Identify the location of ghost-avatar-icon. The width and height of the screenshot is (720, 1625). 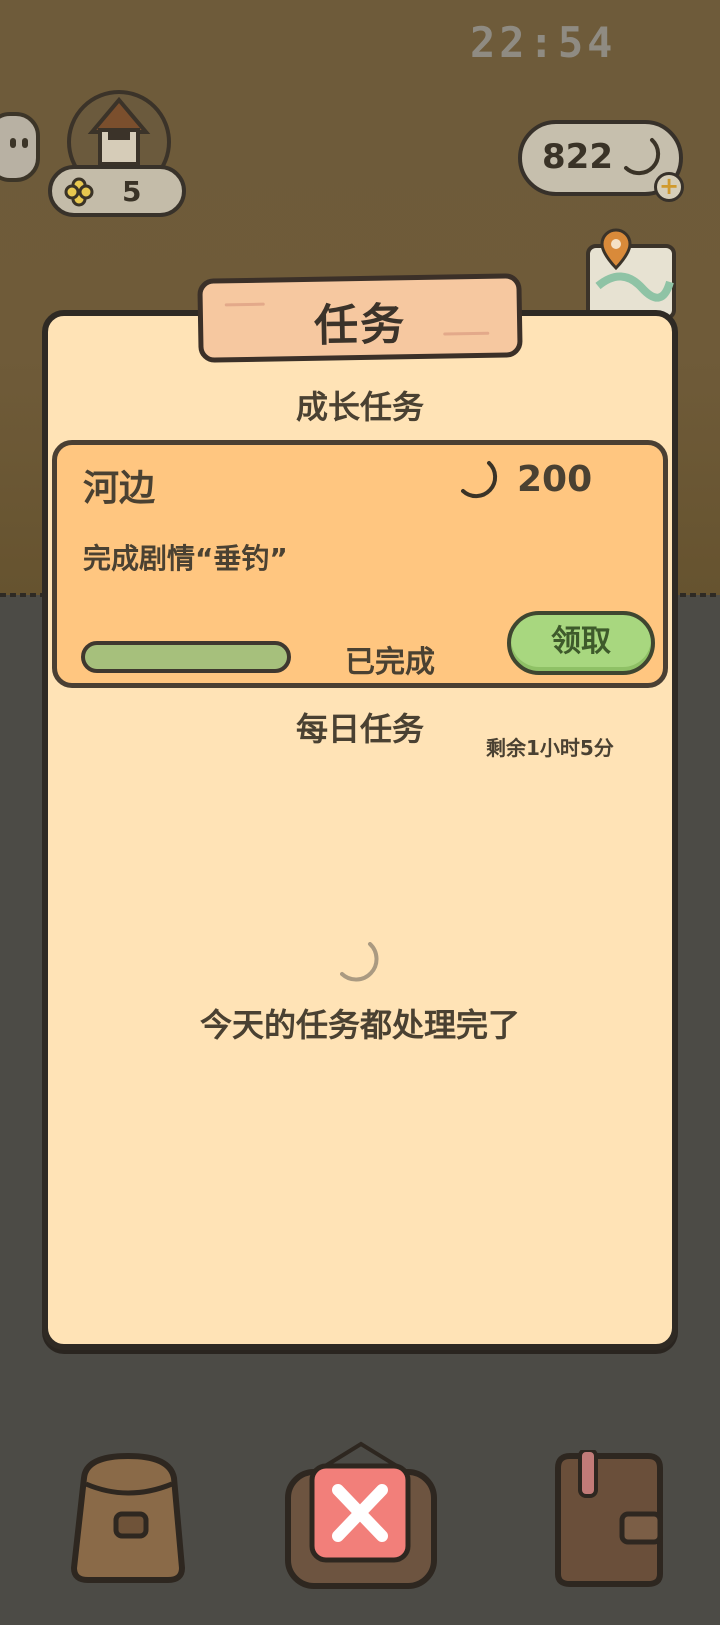
(20, 147).